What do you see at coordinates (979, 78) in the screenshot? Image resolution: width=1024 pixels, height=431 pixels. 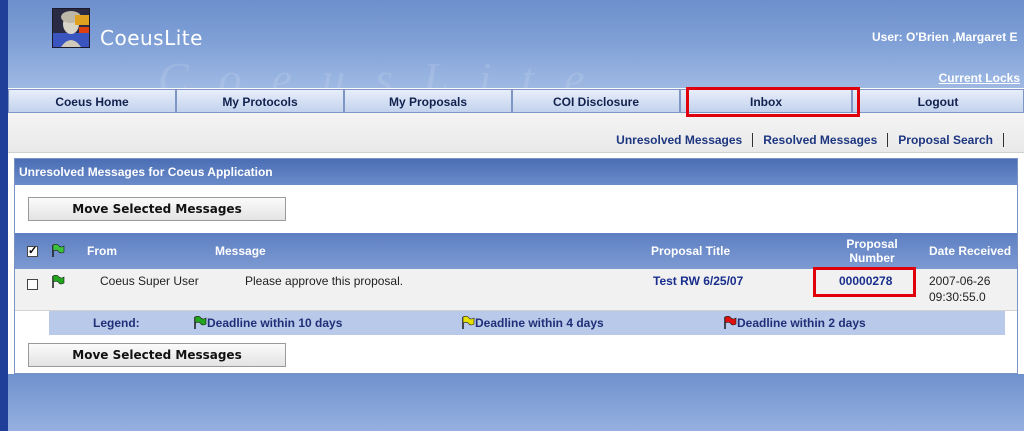 I see `current-locks-link: Current Locks` at bounding box center [979, 78].